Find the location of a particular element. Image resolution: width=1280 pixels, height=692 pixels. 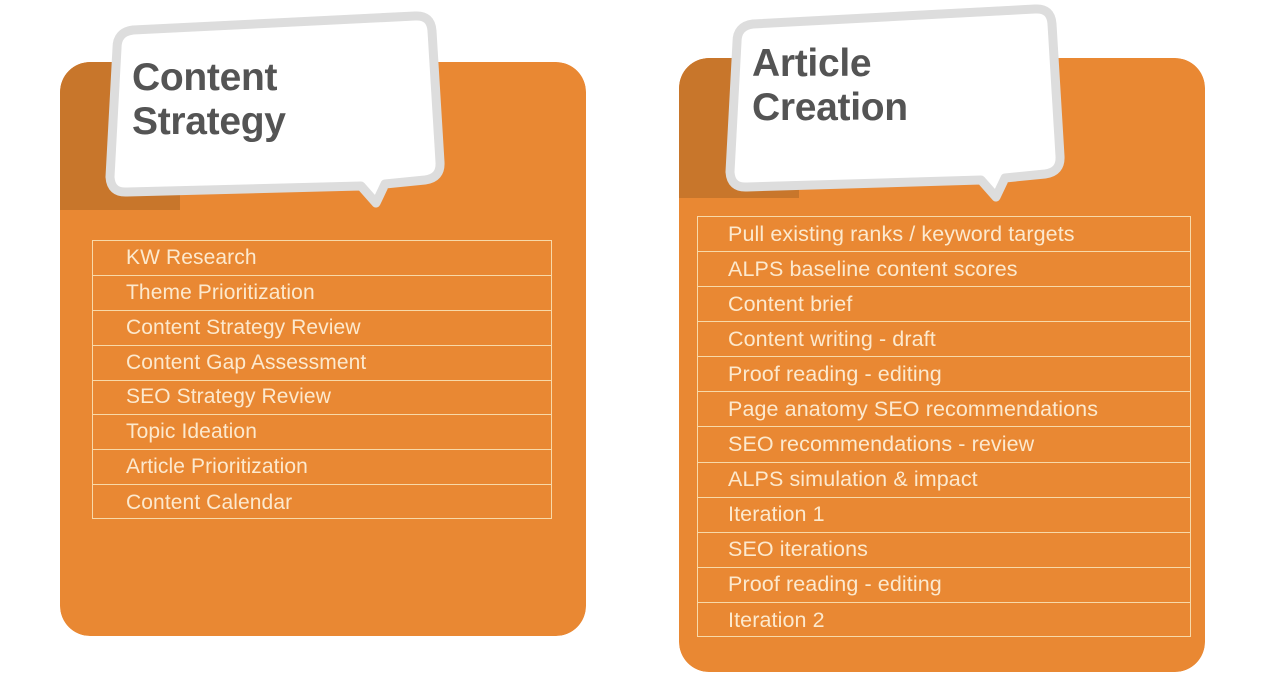

task-label: Content Gap Assessment is located at coordinates (246, 362).